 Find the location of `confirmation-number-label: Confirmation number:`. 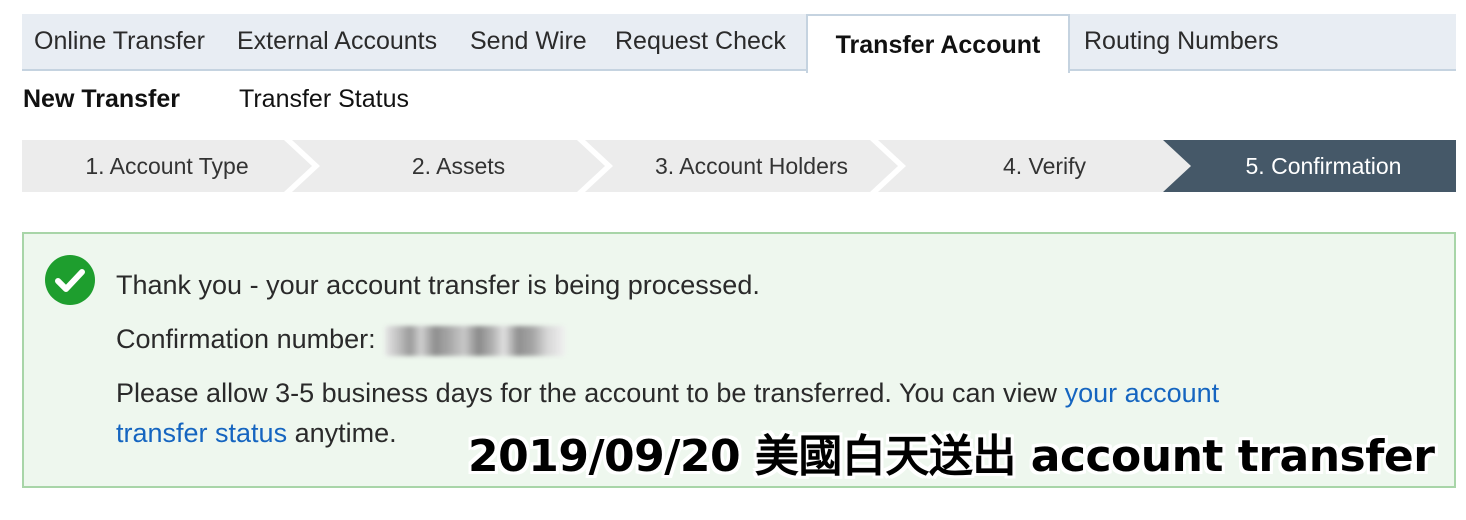

confirmation-number-label: Confirmation number: is located at coordinates (246, 339).